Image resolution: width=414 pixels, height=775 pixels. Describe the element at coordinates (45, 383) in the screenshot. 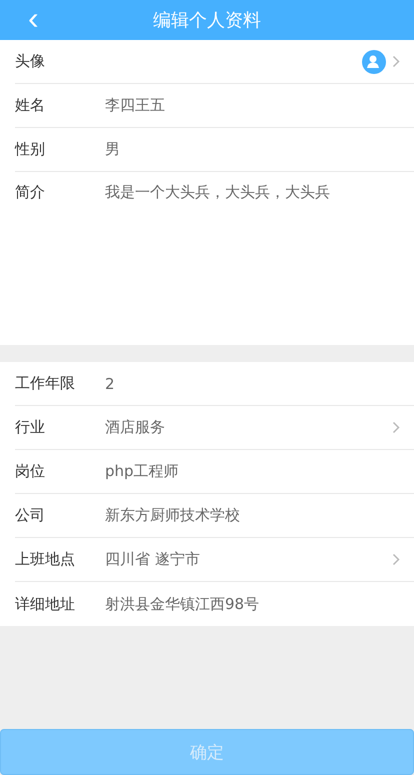

I see `field-label: 工作年限` at that location.